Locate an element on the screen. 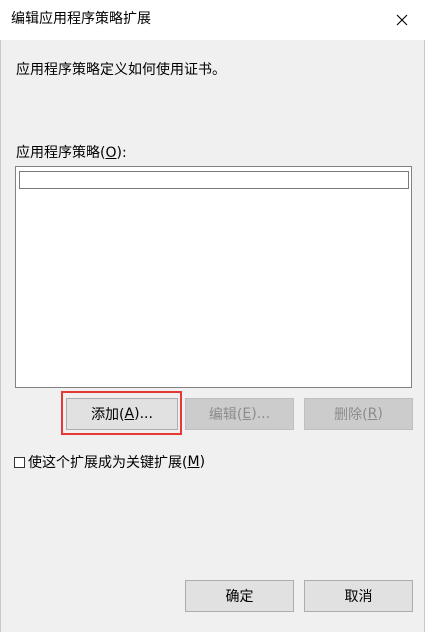 The image size is (425, 632). remove-button: 删除(R) is located at coordinates (358, 414).